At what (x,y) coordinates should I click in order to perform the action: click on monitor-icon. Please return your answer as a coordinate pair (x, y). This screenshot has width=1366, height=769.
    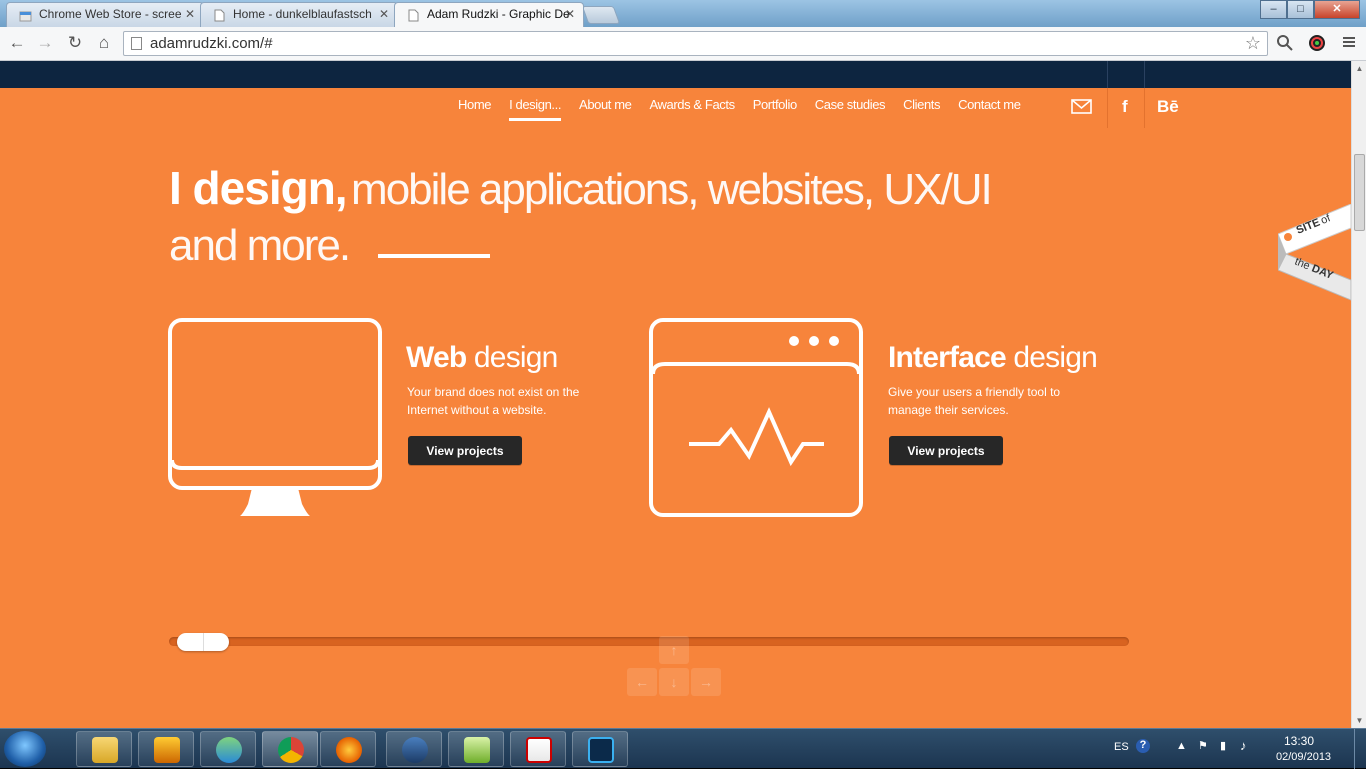
    Looking at the image, I should click on (275, 417).